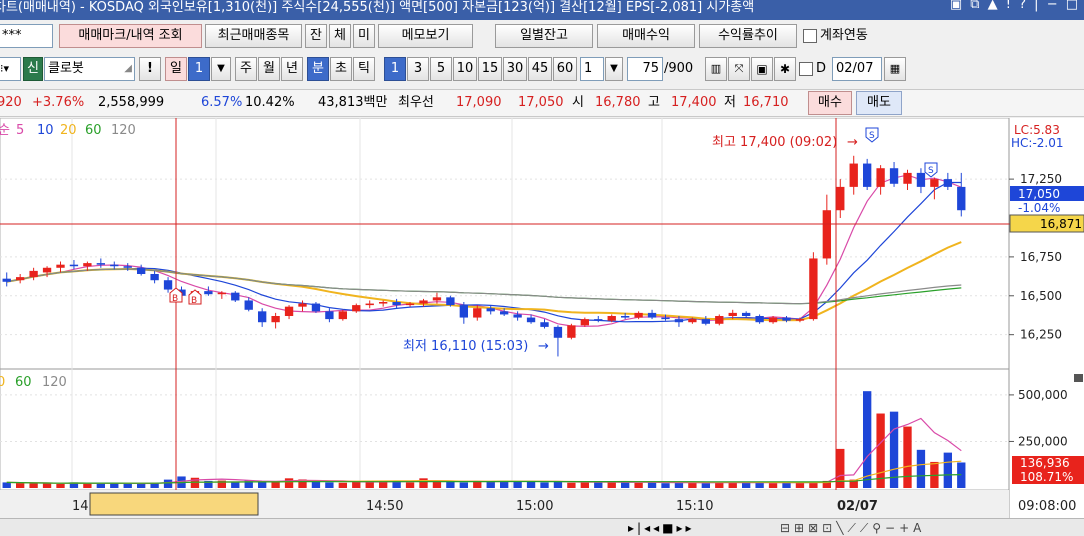 This screenshot has height=536, width=1084. Describe the element at coordinates (1043, 395) in the screenshot. I see `vol-tick-label-0: 500,000` at that location.